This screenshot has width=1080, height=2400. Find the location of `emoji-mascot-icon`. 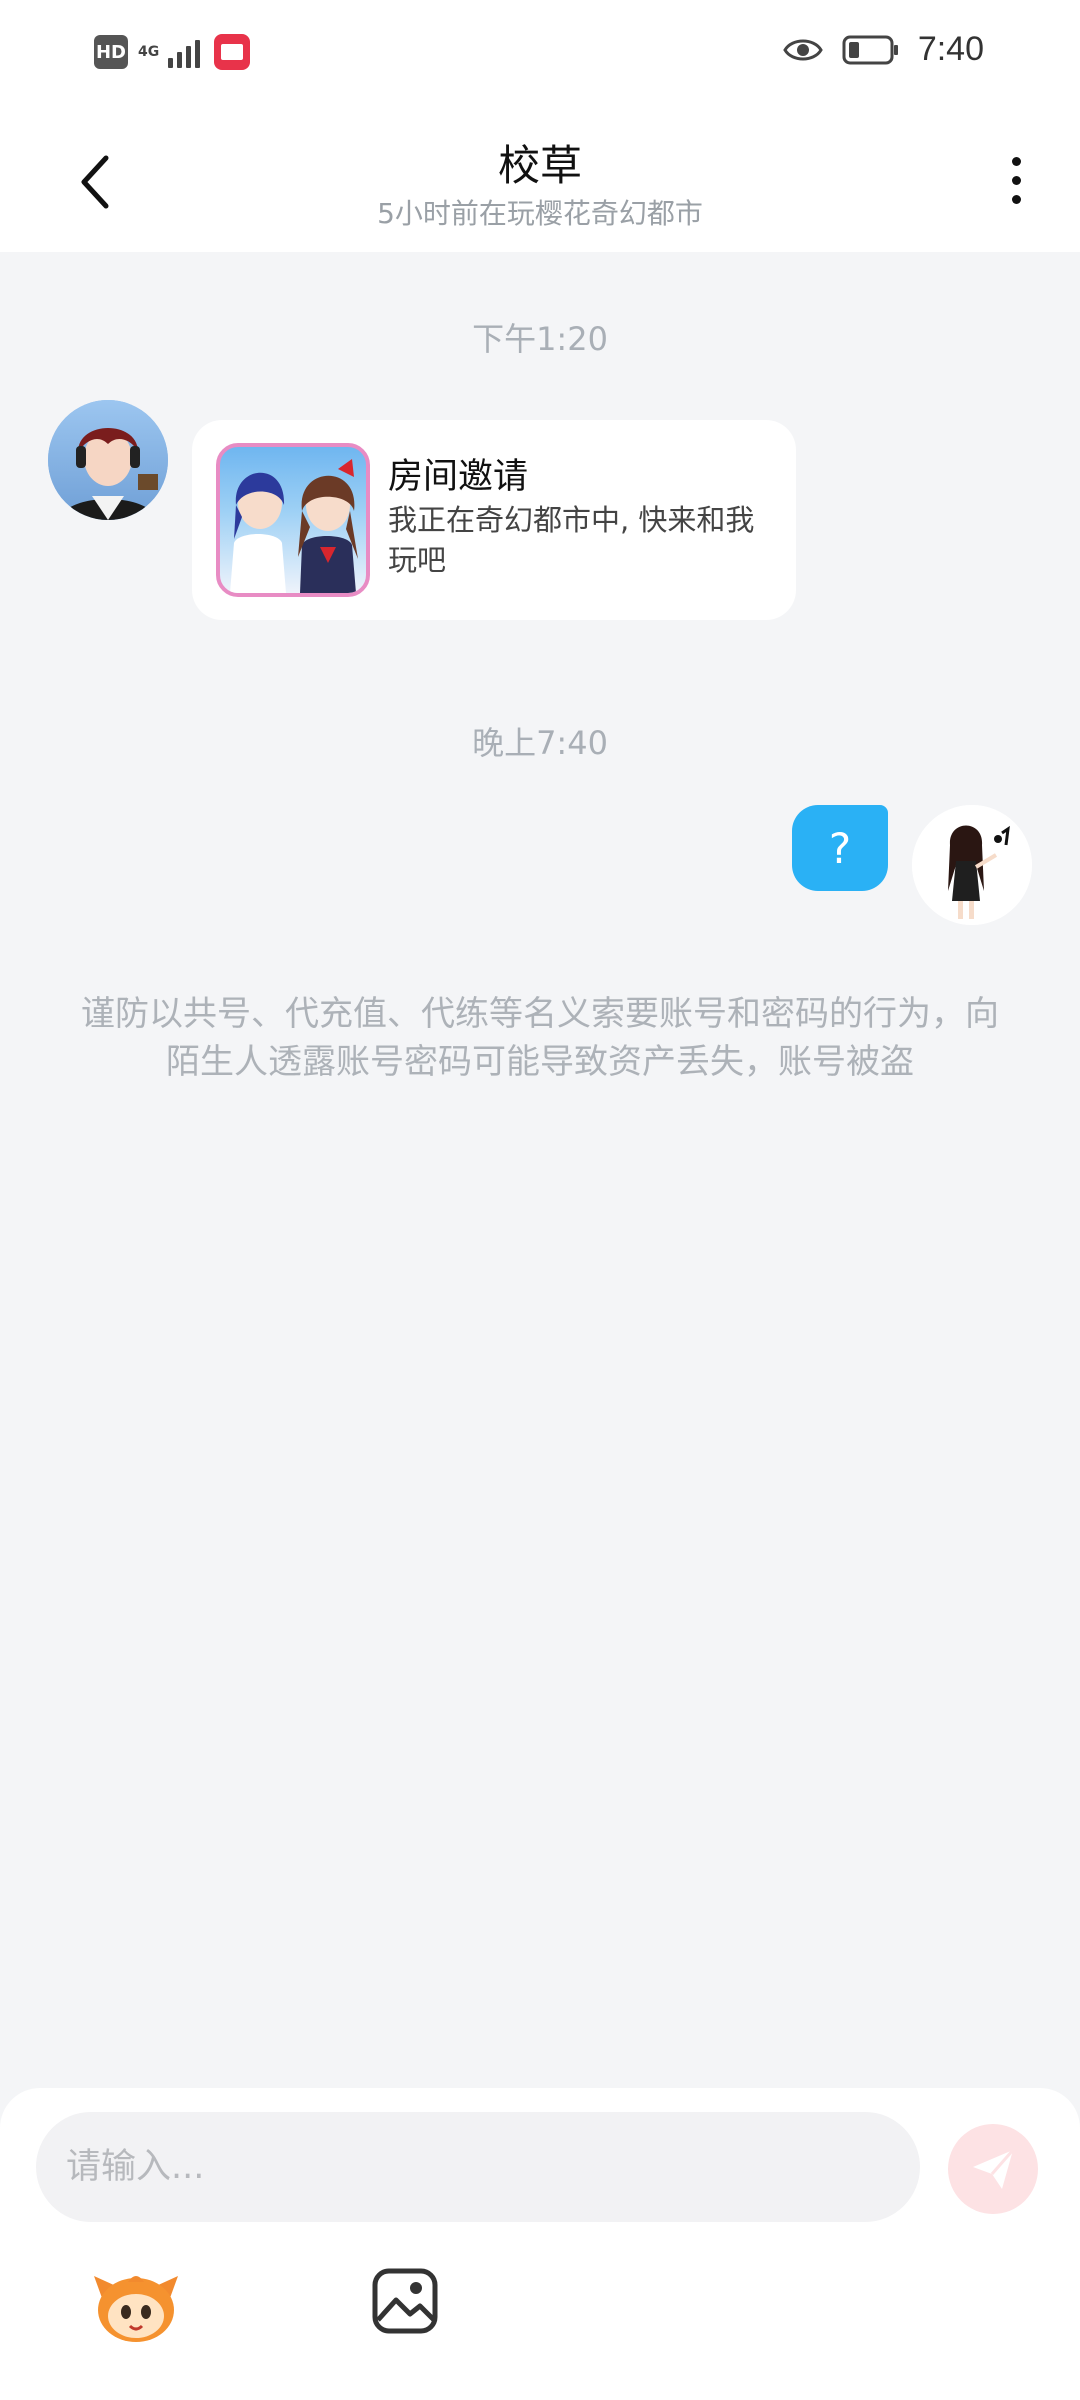

emoji-mascot-icon is located at coordinates (136, 2309).